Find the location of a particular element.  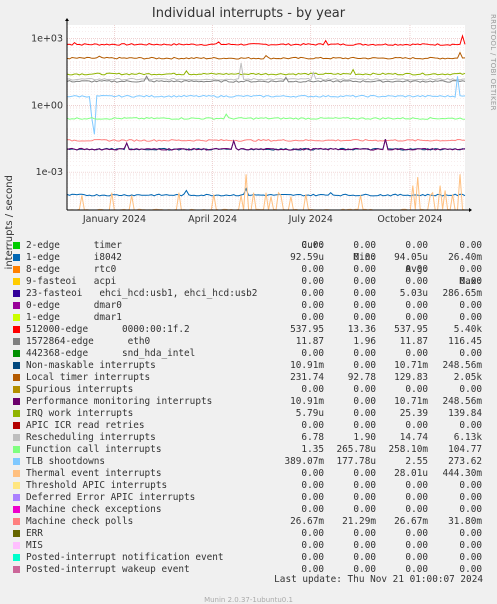

legend-series-name: Machine check exceptions is located at coordinates (94, 509).